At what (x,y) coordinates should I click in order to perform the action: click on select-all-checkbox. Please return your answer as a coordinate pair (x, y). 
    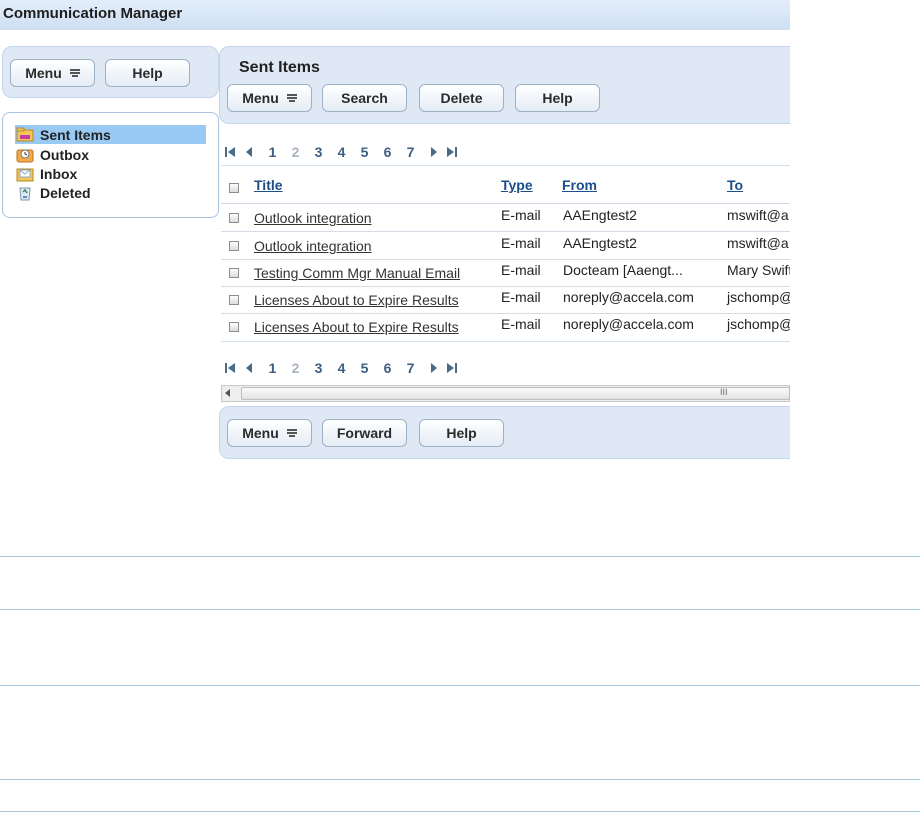
    Looking at the image, I should click on (234, 188).